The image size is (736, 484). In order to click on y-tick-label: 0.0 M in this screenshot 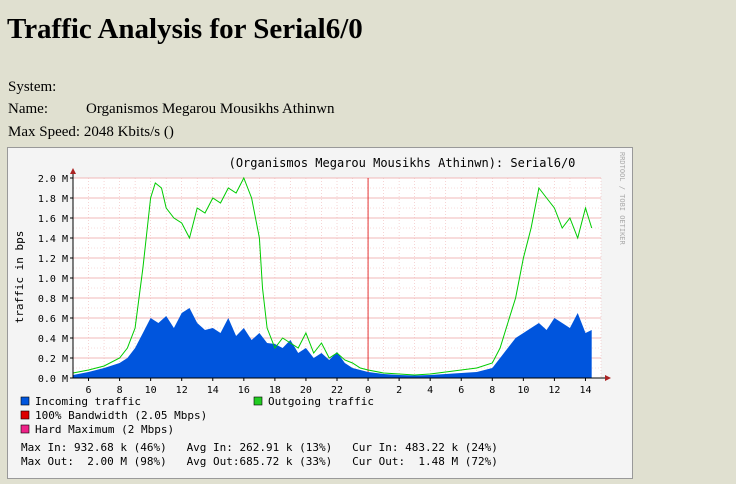, I will do `click(53, 379)`.